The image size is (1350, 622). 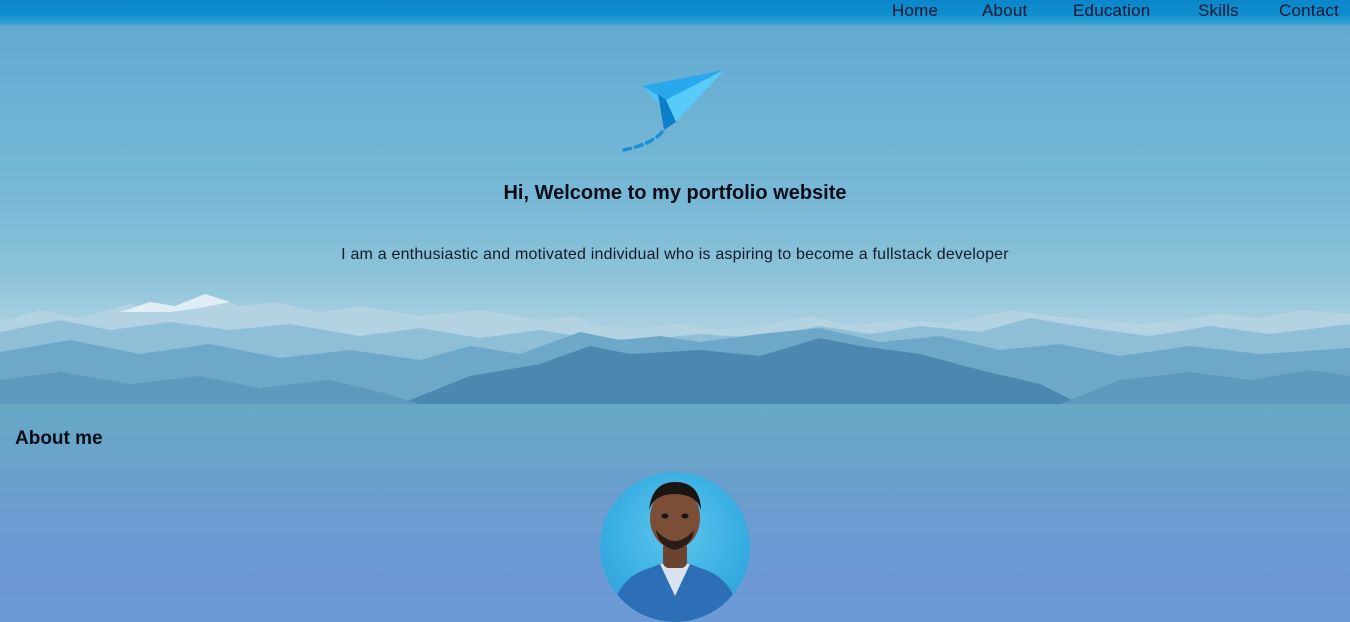 What do you see at coordinates (1004, 11) in the screenshot?
I see `nav-about-link: About` at bounding box center [1004, 11].